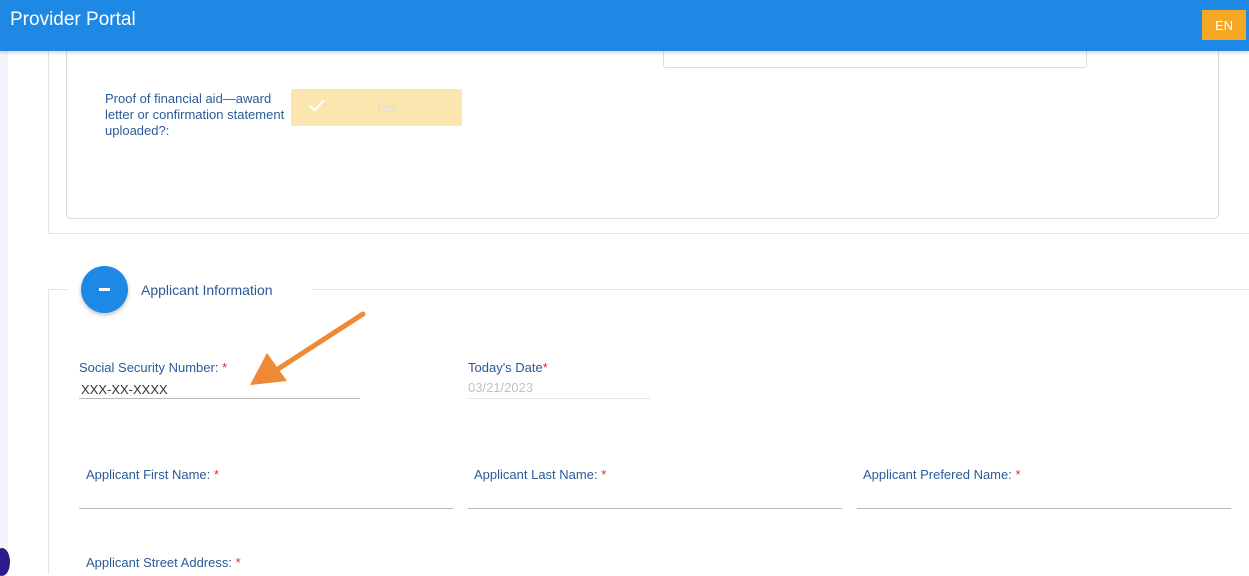  What do you see at coordinates (1224, 25) in the screenshot?
I see `language-button: EN` at bounding box center [1224, 25].